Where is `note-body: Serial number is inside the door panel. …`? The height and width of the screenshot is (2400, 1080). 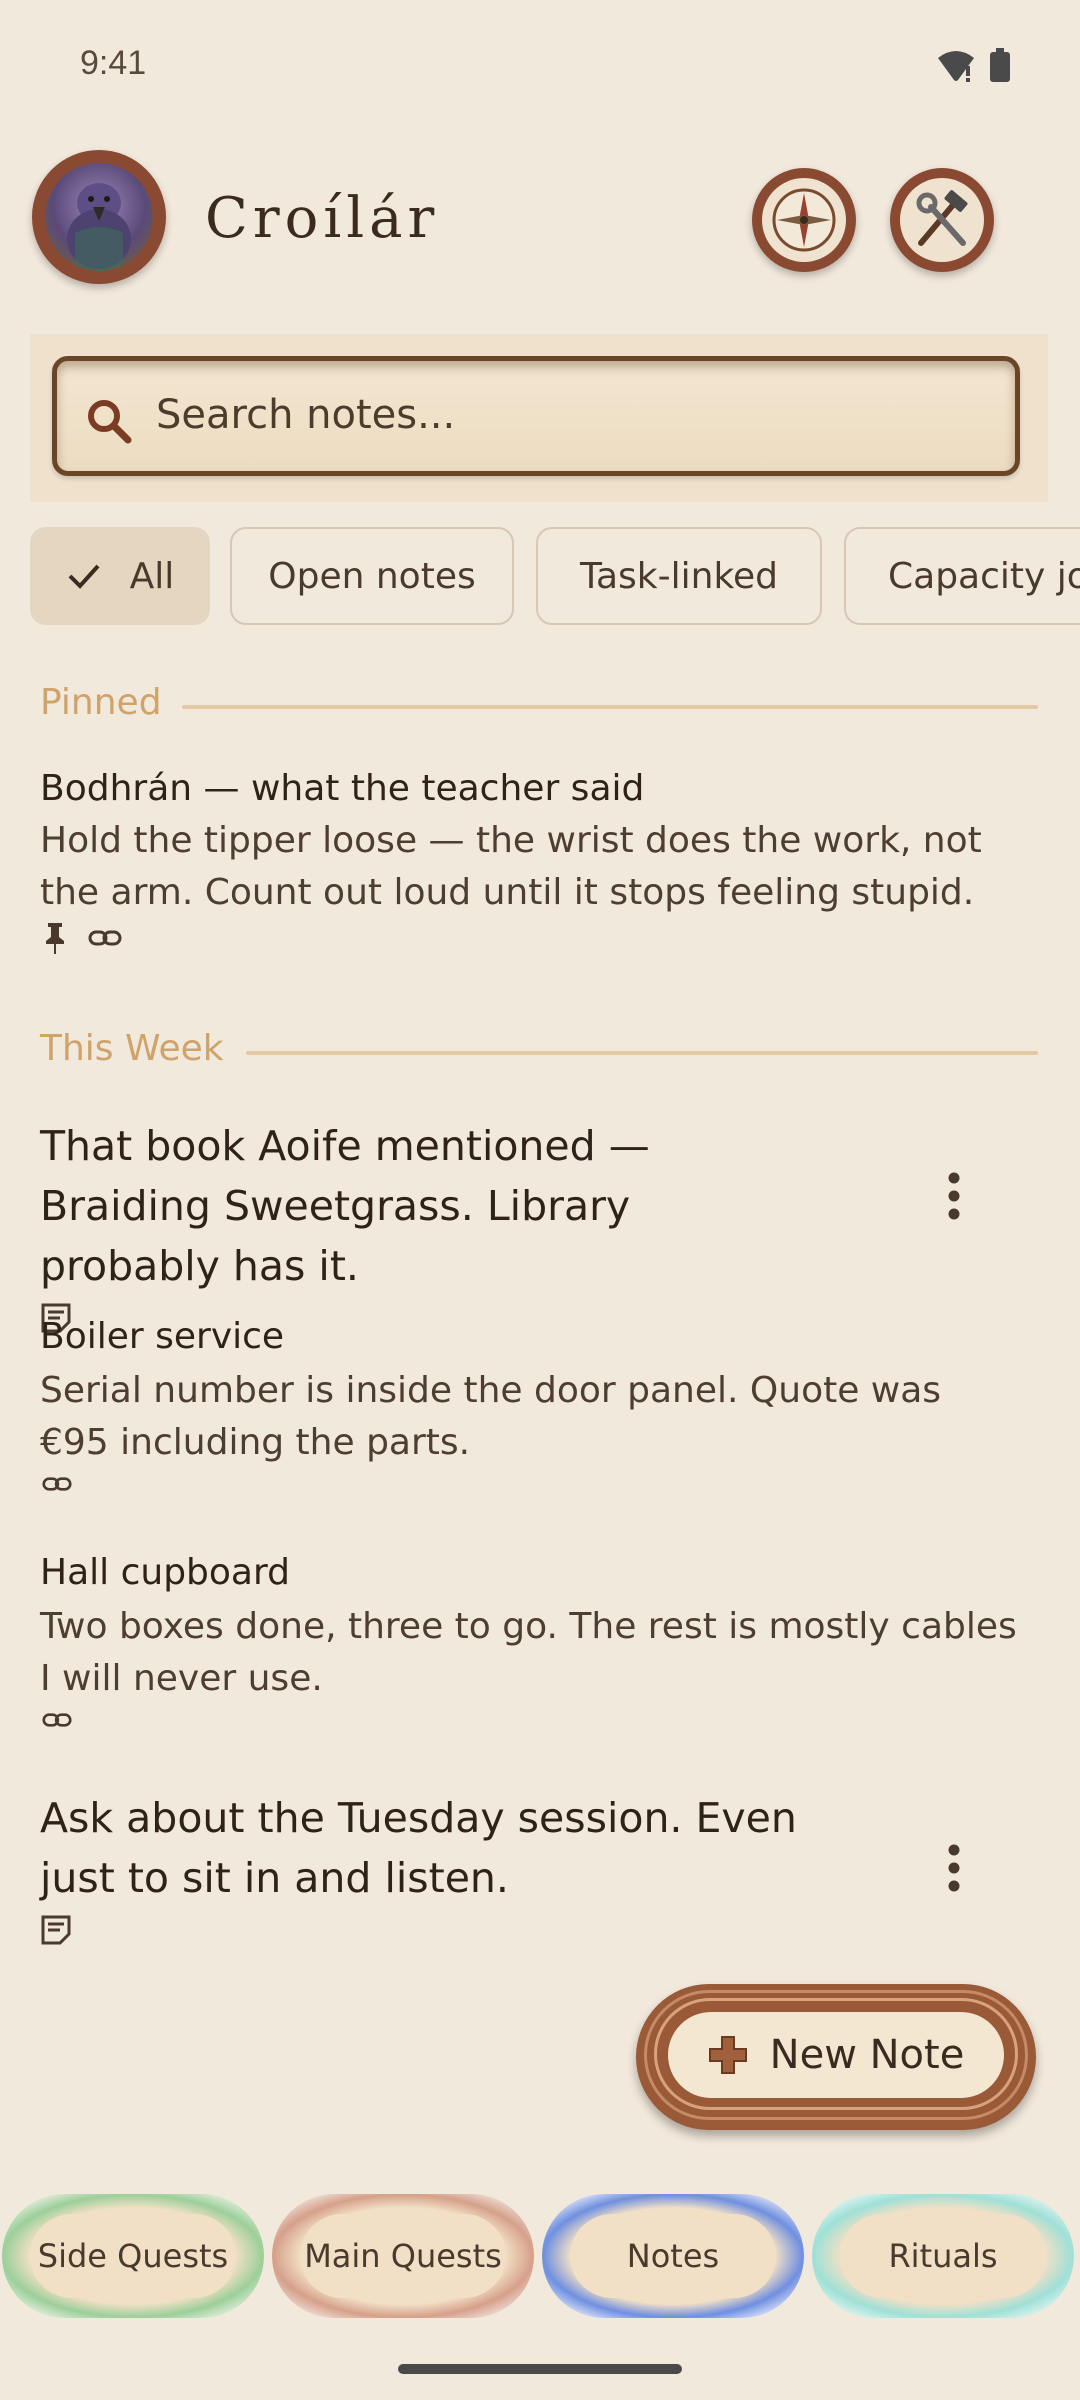
note-body: Serial number is inside the door panel. … is located at coordinates (491, 1416).